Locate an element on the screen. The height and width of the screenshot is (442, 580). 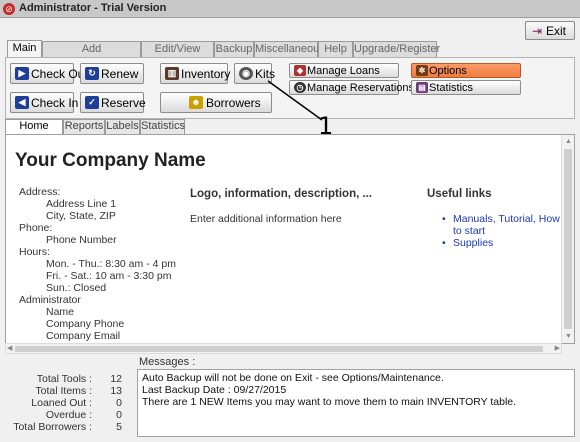
borrowers-label: Borrowers is located at coordinates (233, 103).